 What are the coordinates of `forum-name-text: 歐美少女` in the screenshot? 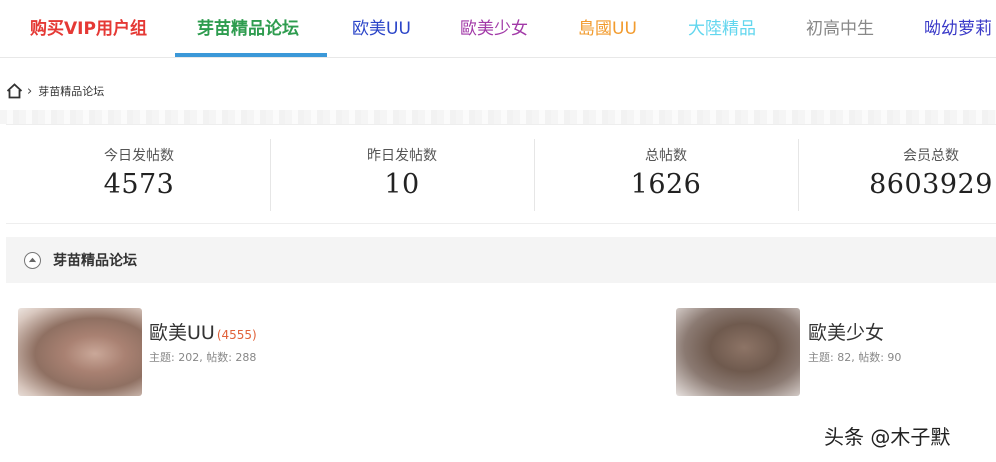 It's located at (846, 333).